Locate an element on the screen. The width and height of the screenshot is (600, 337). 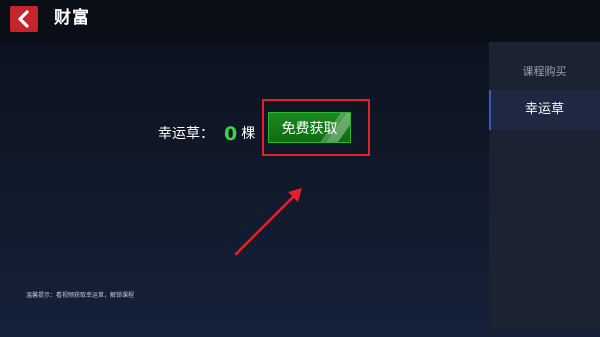
tip-text: 温馨提示：看视频获取幸运草，解锁课程 is located at coordinates (80, 295).